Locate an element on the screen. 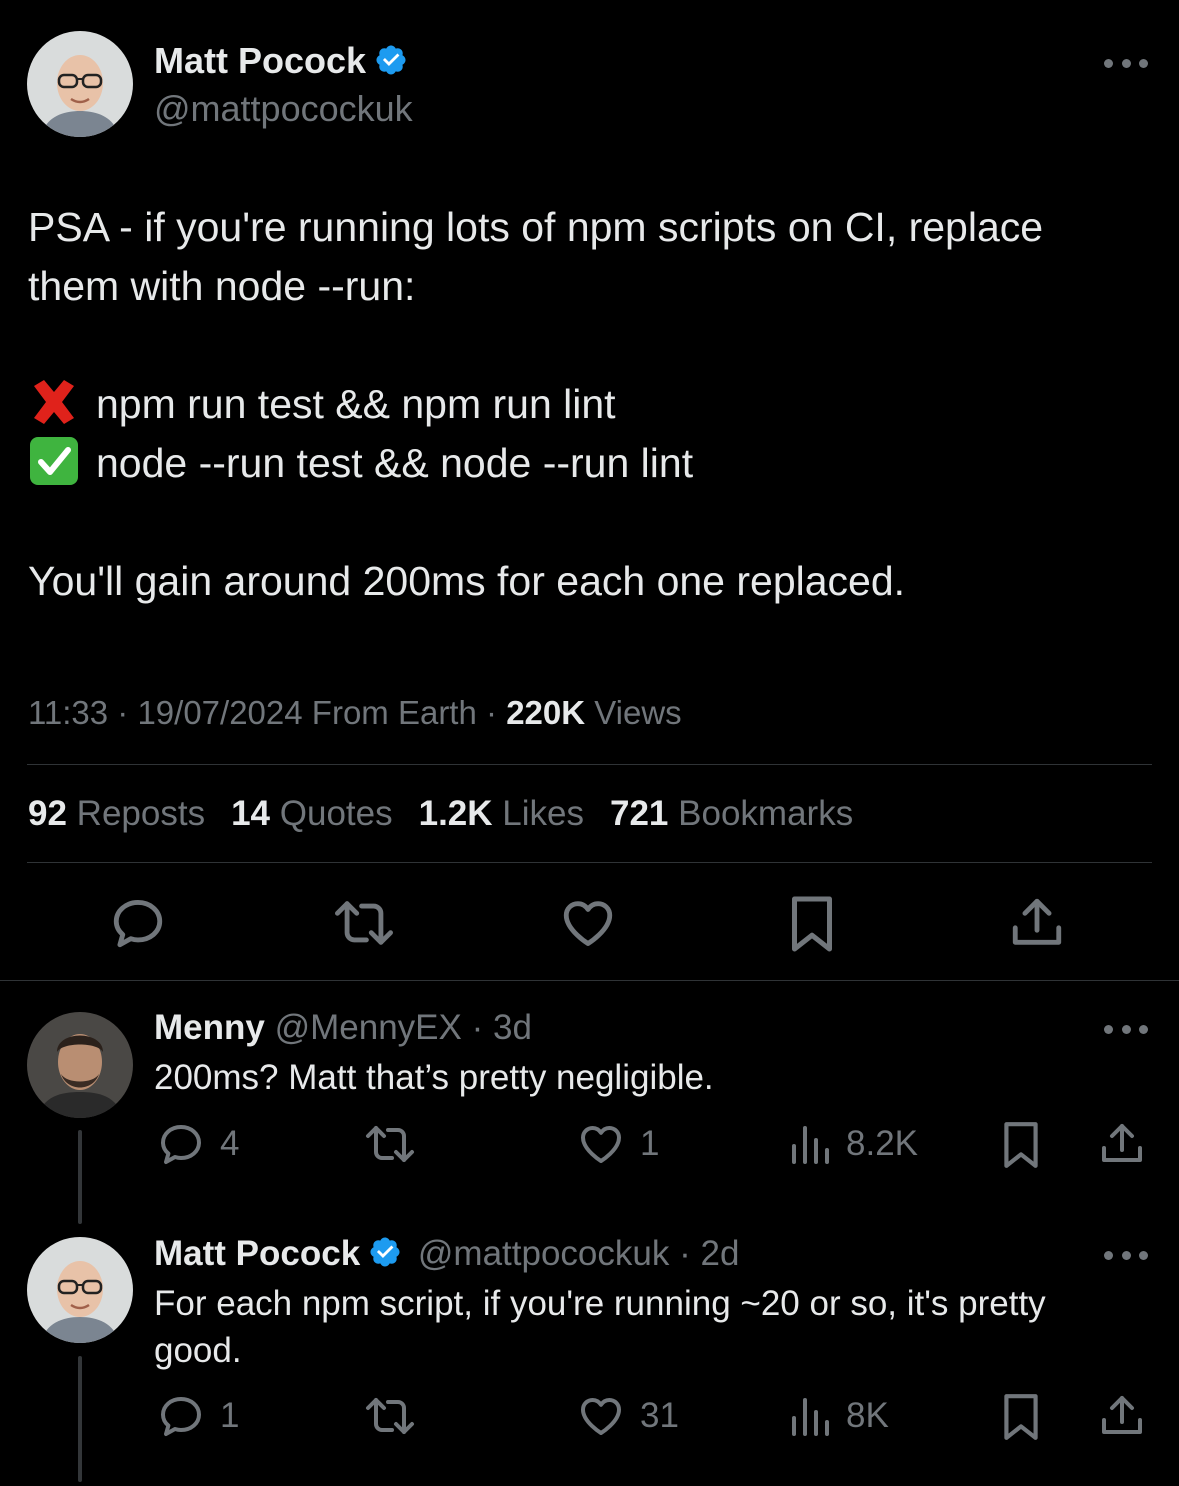 The height and width of the screenshot is (1486, 1179). reply-time: · 2d is located at coordinates (709, 1253).